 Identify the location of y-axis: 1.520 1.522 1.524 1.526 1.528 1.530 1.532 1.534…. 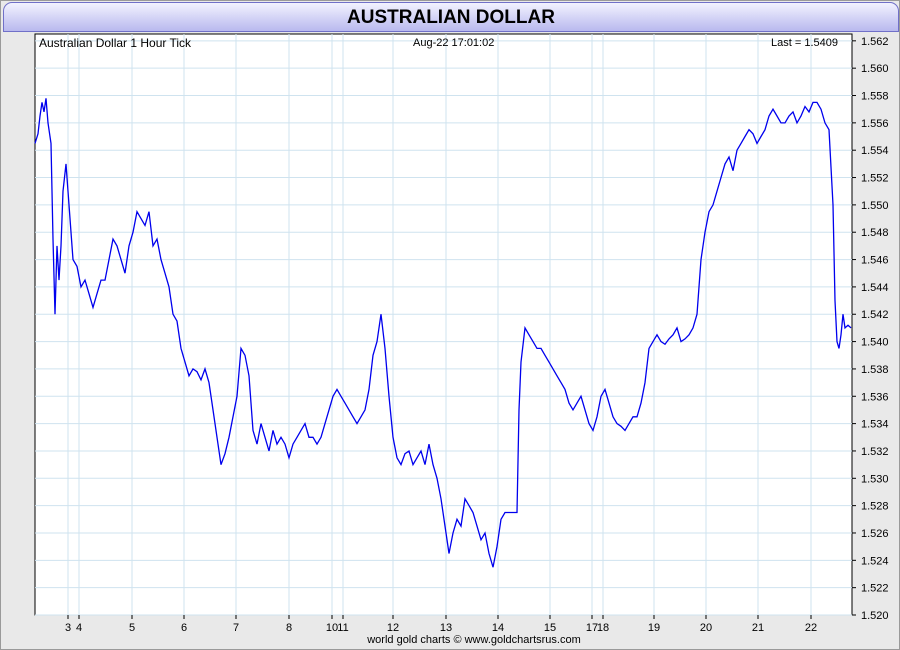
(870, 329).